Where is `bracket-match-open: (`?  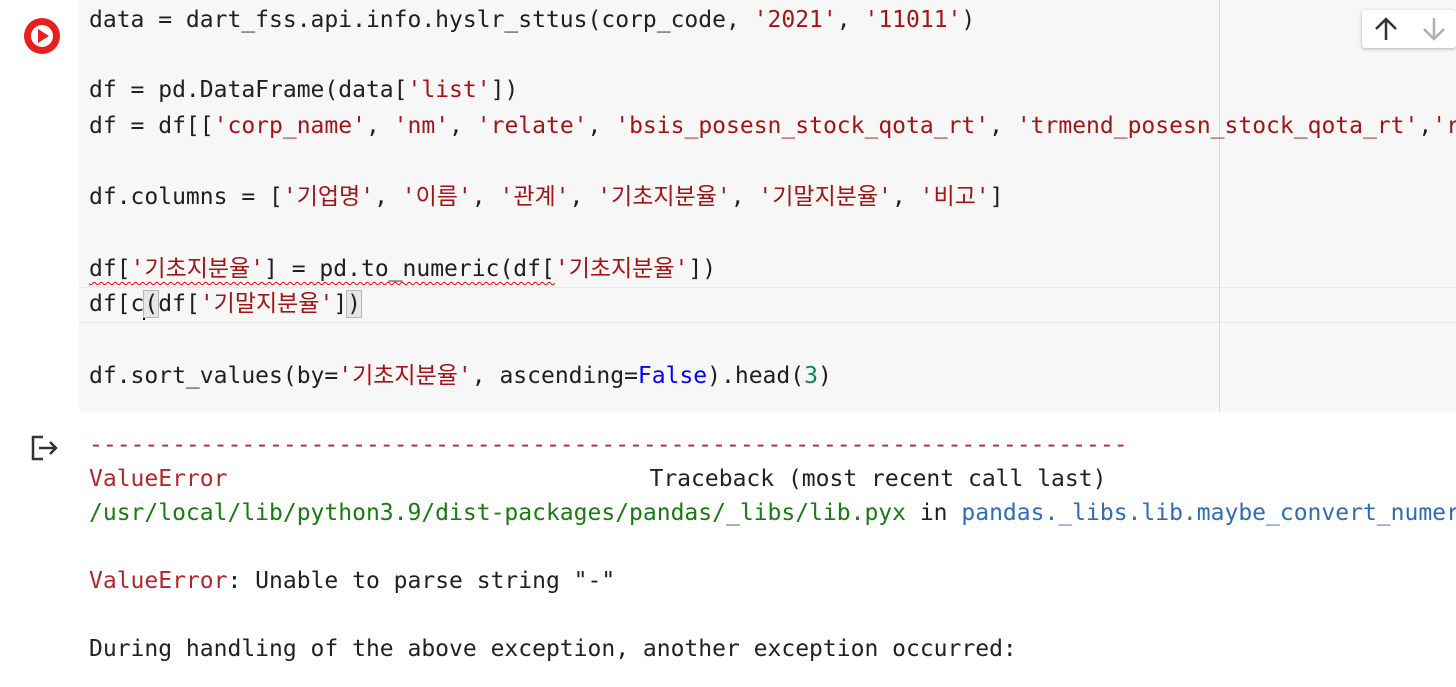 bracket-match-open: ( is located at coordinates (151, 304).